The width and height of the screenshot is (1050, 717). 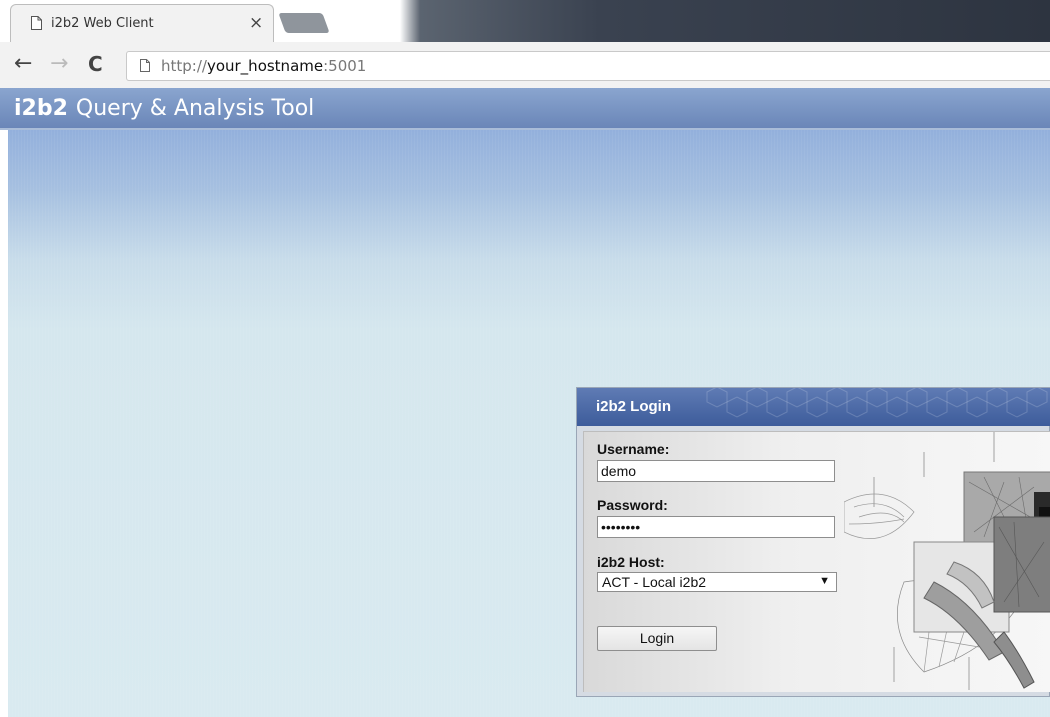 What do you see at coordinates (947, 561) in the screenshot?
I see `biomedical-artwork` at bounding box center [947, 561].